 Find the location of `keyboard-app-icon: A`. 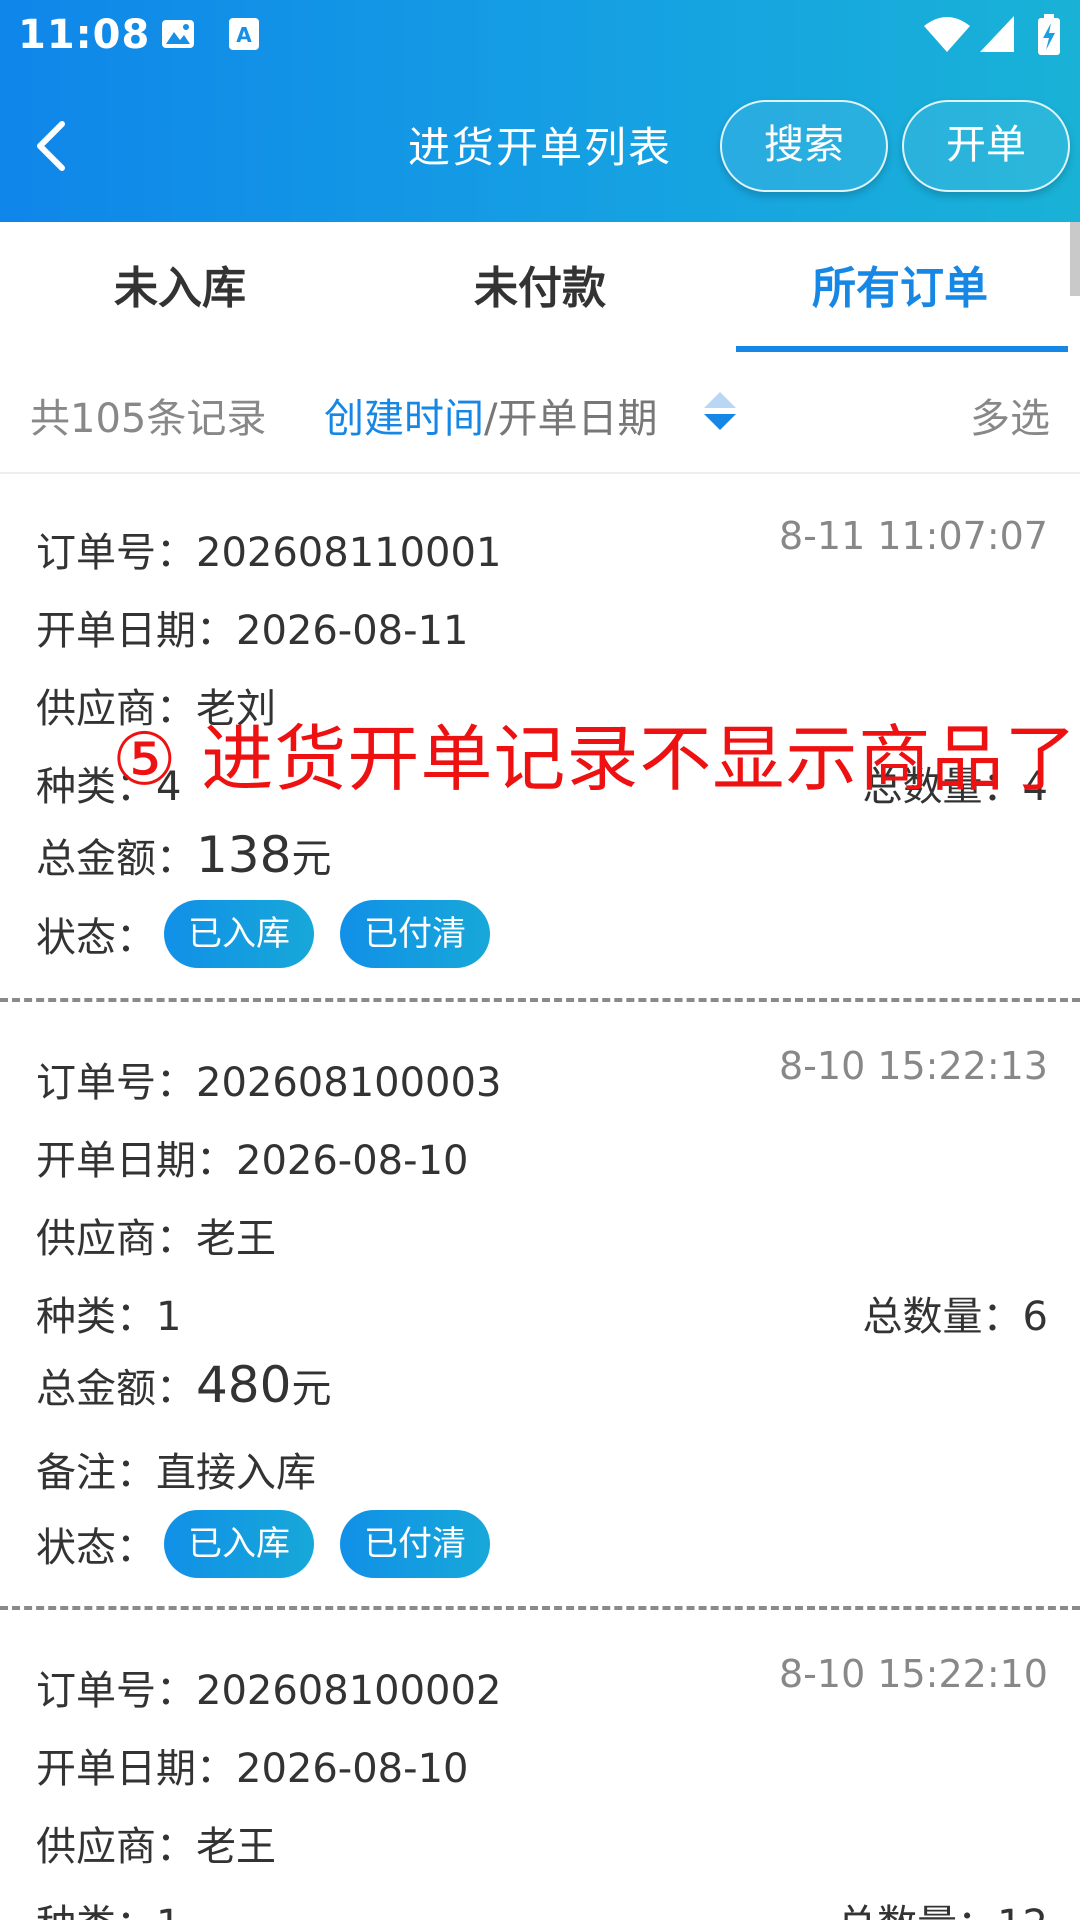

keyboard-app-icon: A is located at coordinates (244, 34).